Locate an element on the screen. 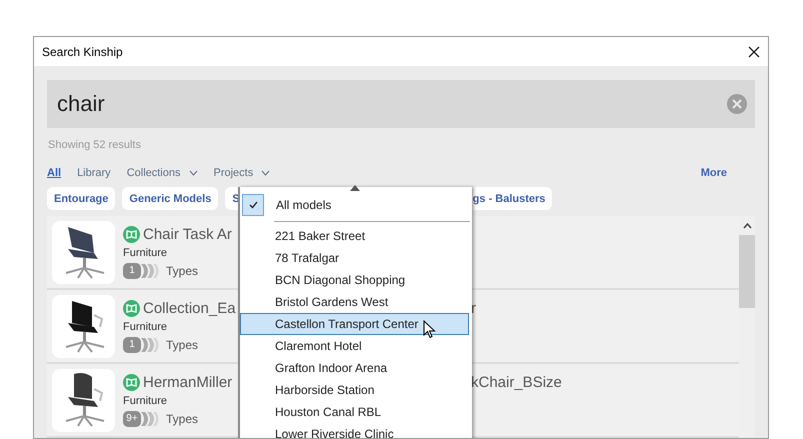 This screenshot has width=803, height=439. window-title: Search Kinship is located at coordinates (82, 51).